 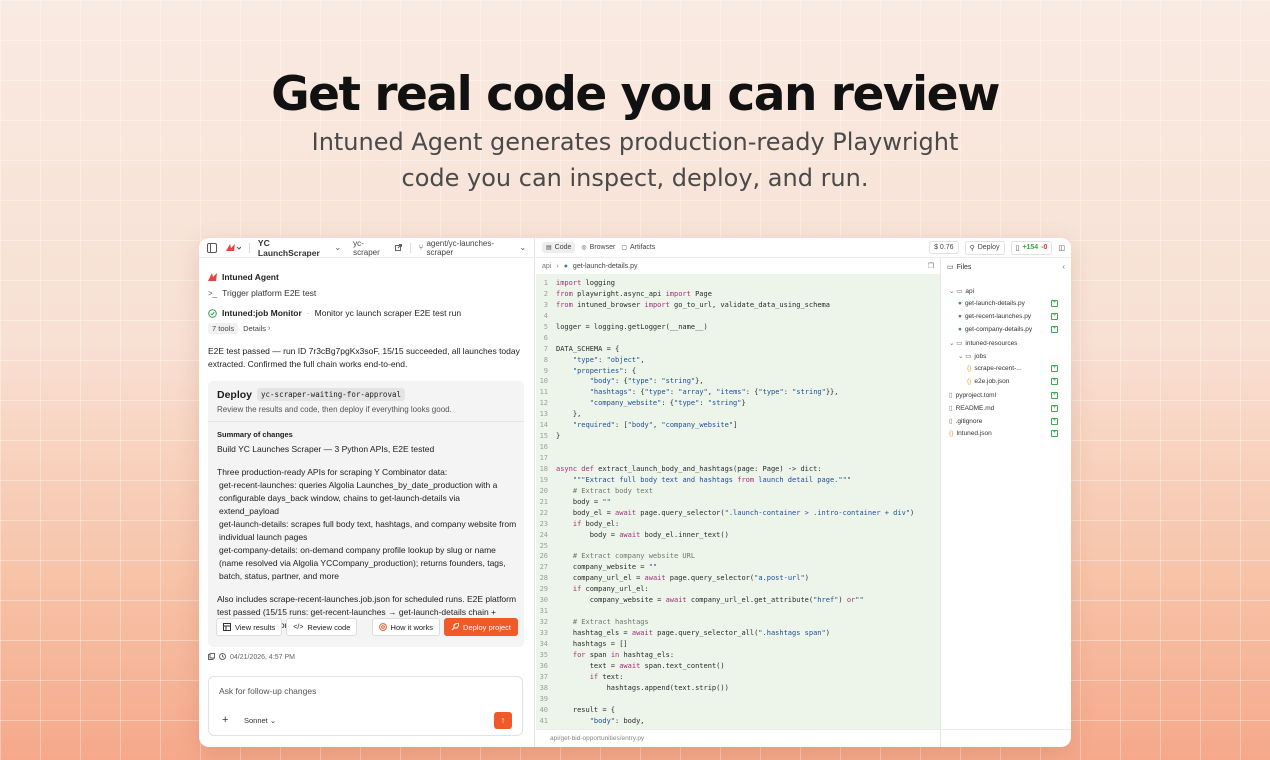 I want to click on file-tree-item: ● get-launch-details.py +, so click(x=1014, y=303).